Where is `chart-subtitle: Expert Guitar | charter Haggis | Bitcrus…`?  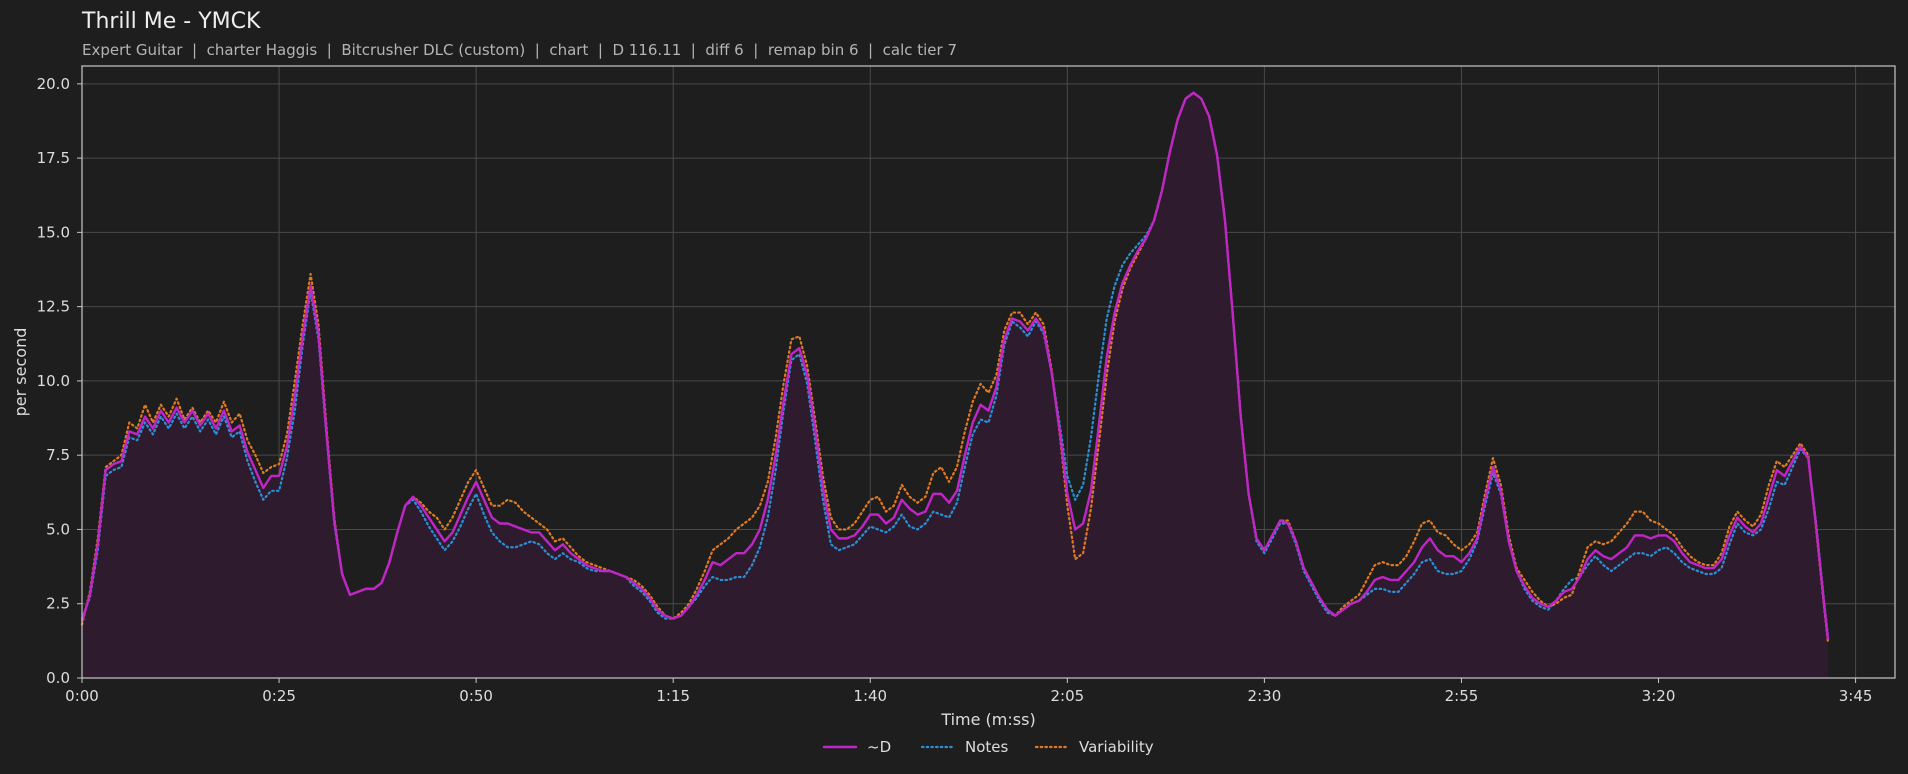
chart-subtitle: Expert Guitar | charter Haggis | Bitcrus… is located at coordinates (519, 50).